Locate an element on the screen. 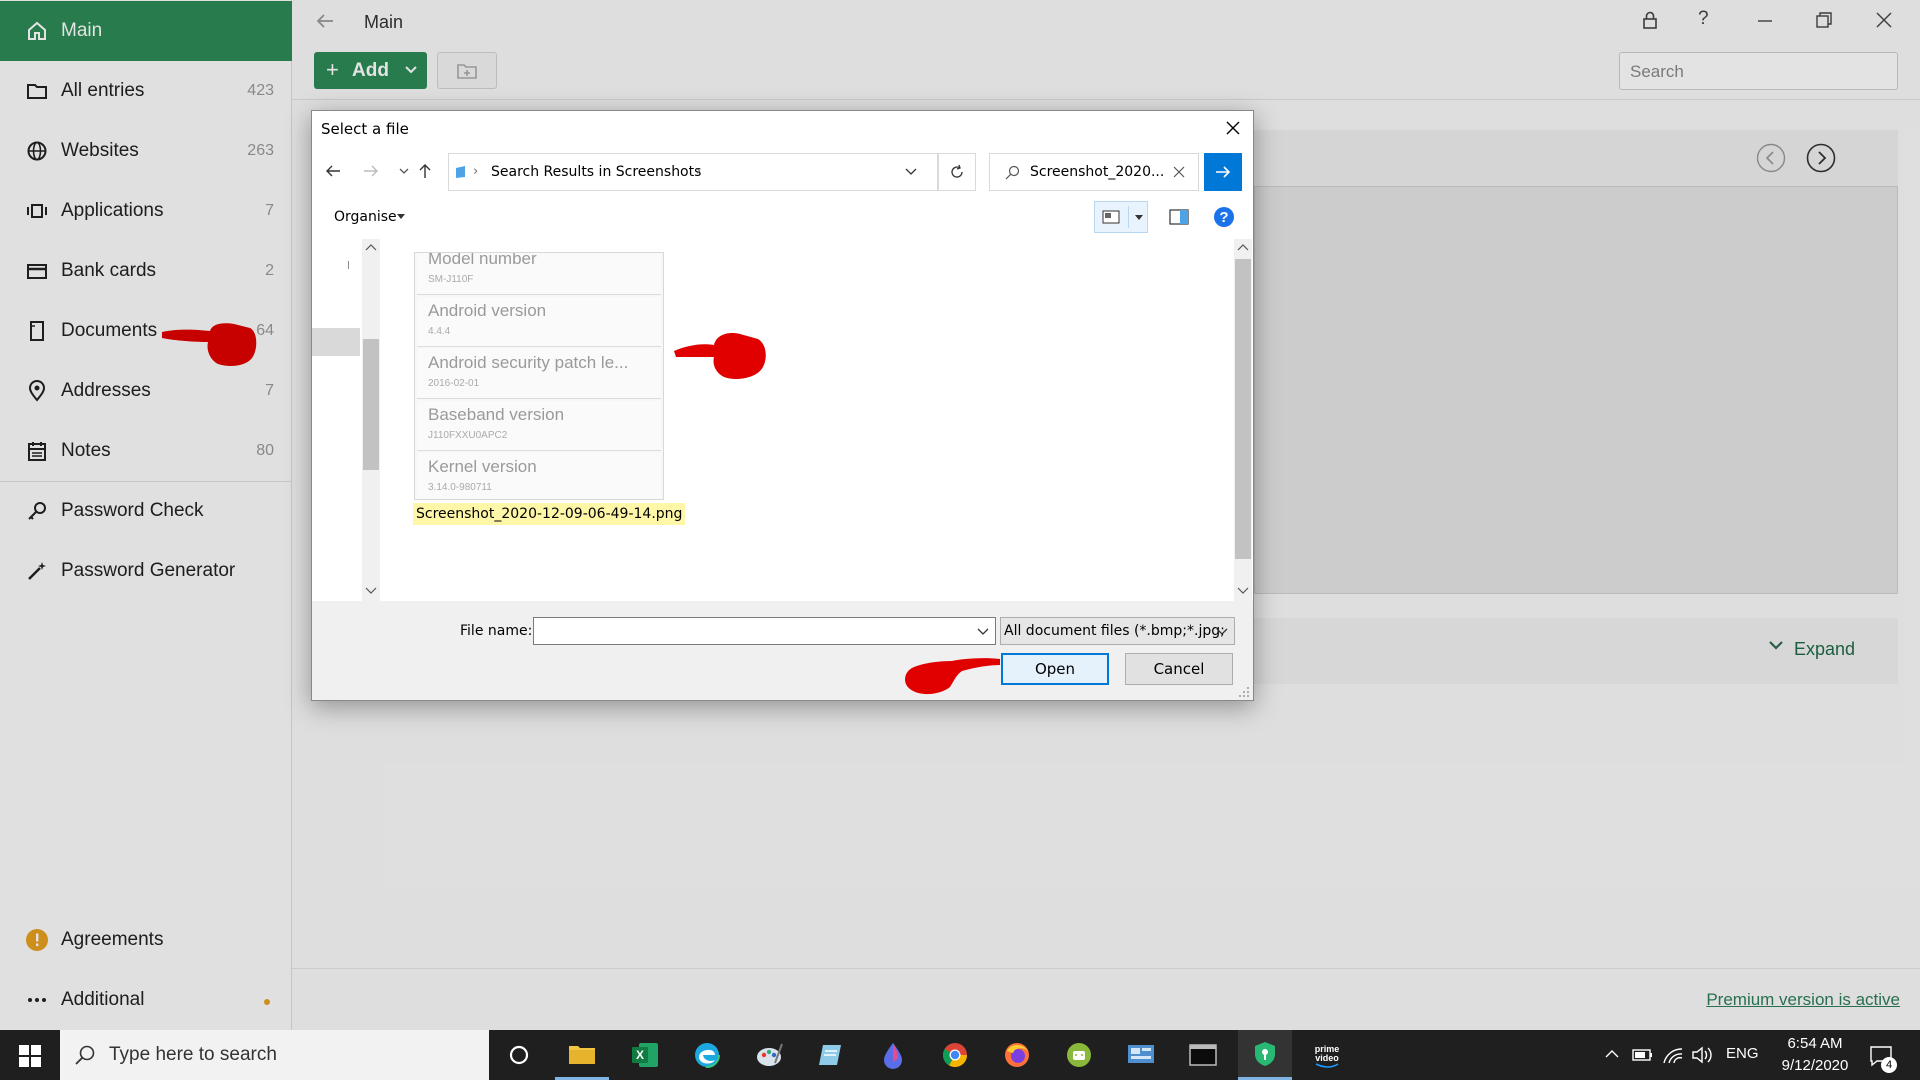 The height and width of the screenshot is (1080, 1920). file-name-field-label: File name: is located at coordinates (496, 631).